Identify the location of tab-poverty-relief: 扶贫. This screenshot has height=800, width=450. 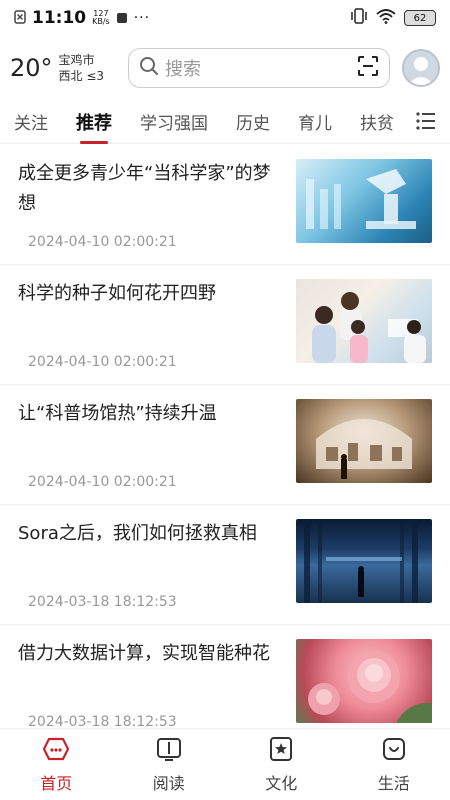
(377, 121).